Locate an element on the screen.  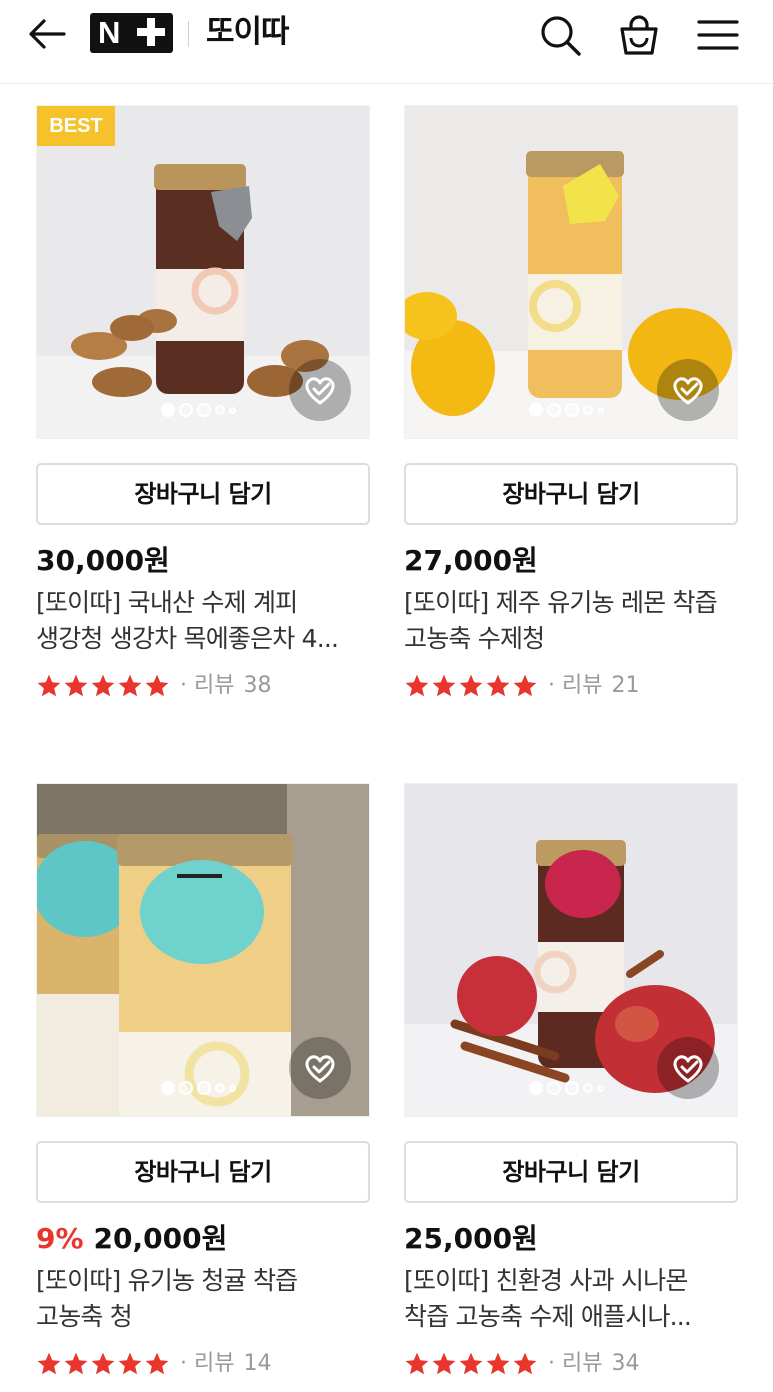
product-title: [또이따] 유기농 청귤 착즙 고농축 청 is located at coordinates (203, 1299).